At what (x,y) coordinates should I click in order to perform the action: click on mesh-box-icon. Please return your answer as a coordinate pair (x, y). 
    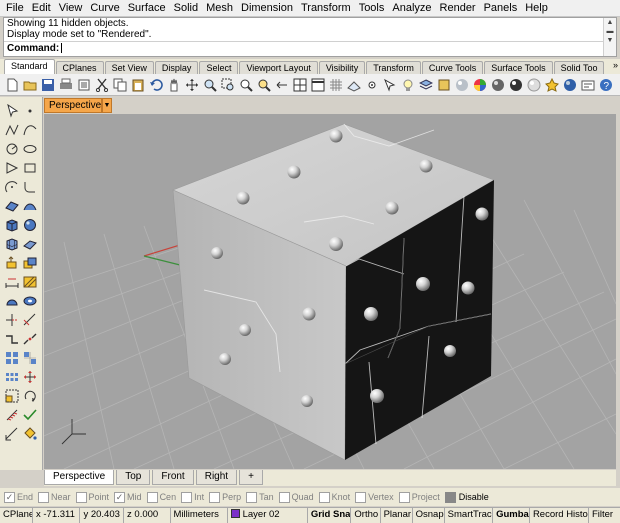
    Looking at the image, I should click on (12, 244).